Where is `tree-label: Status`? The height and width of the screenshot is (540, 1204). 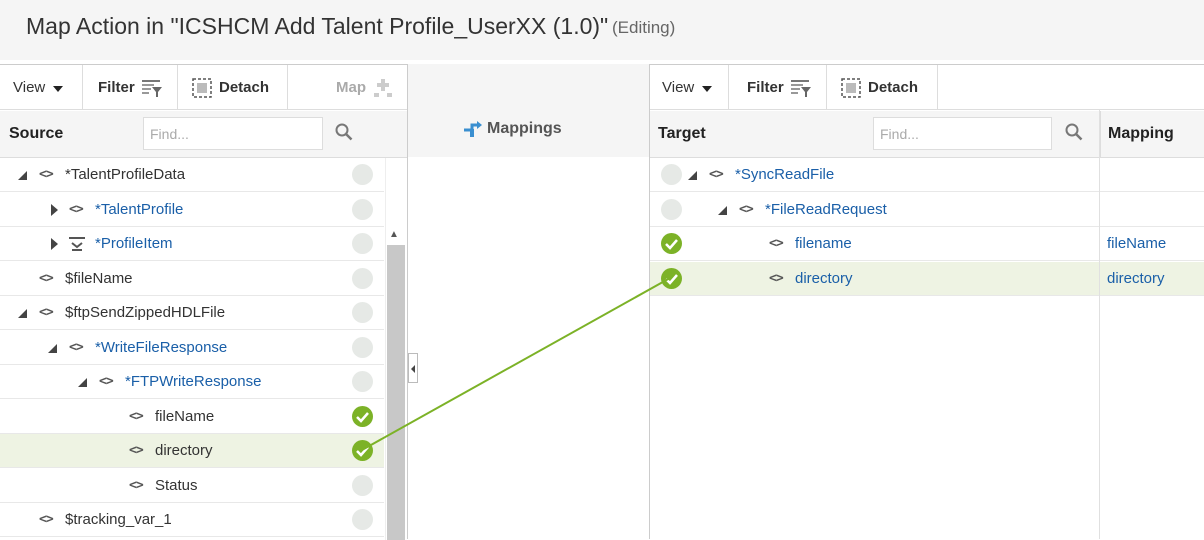
tree-label: Status is located at coordinates (176, 485).